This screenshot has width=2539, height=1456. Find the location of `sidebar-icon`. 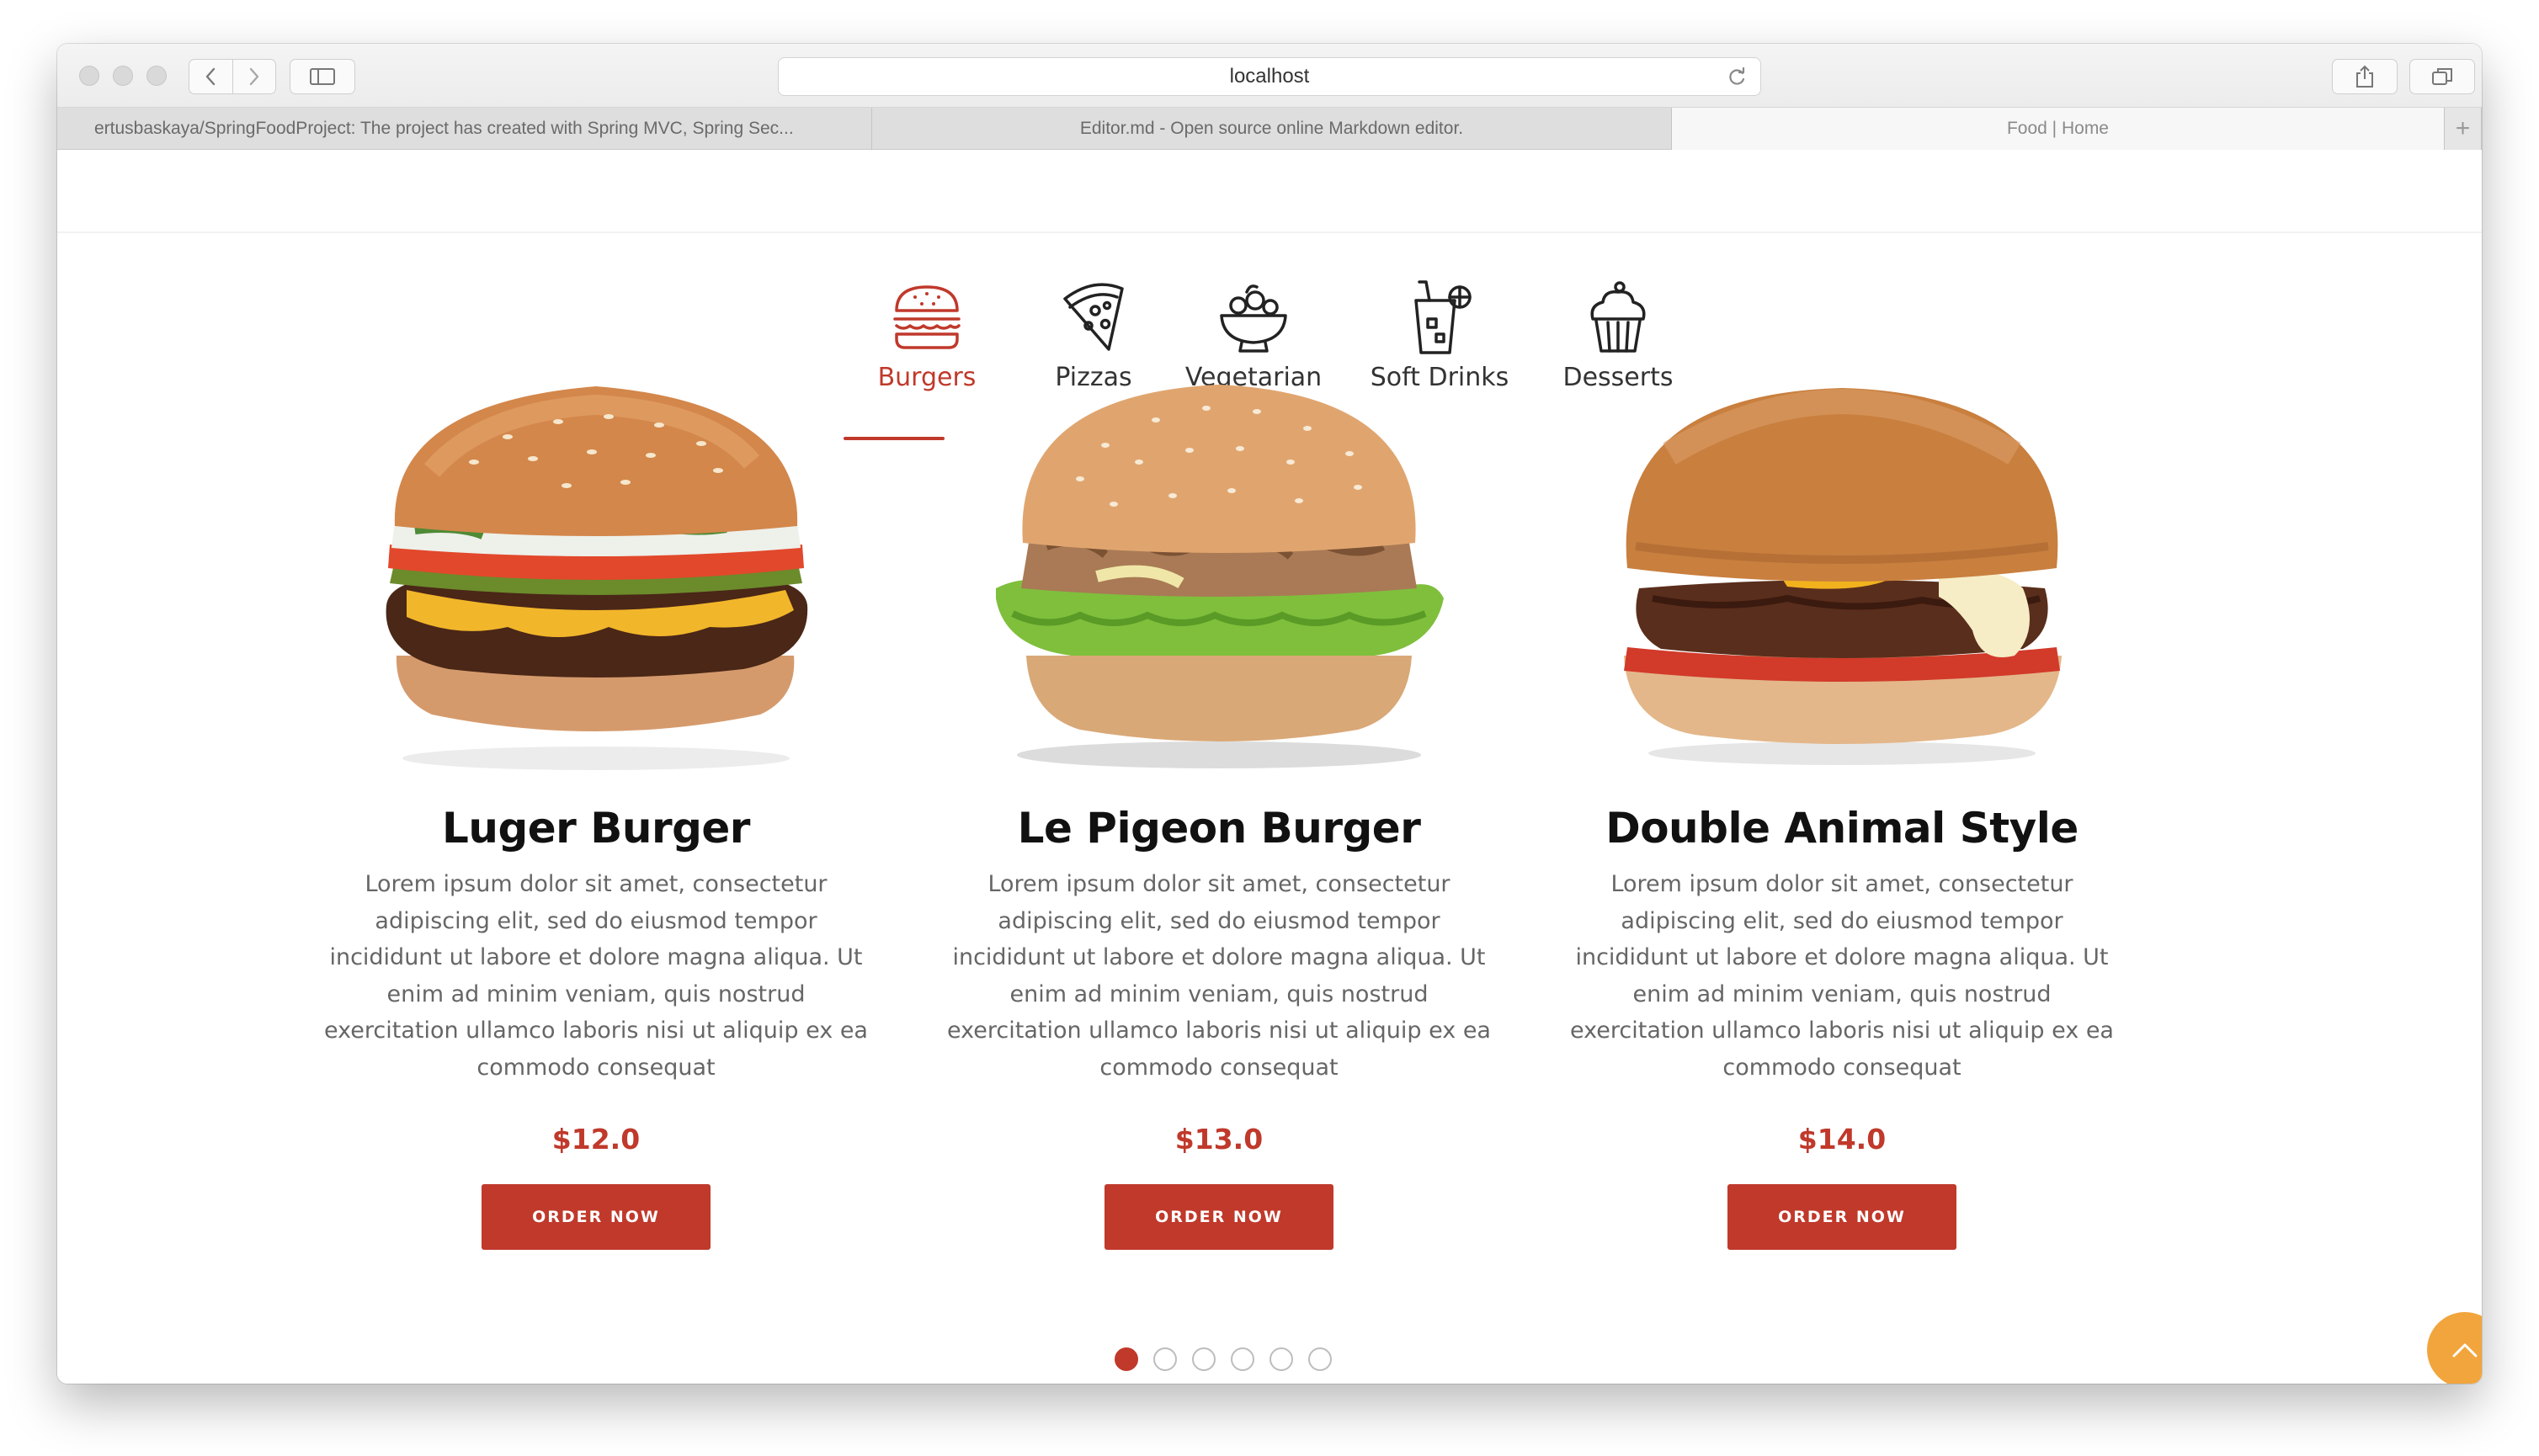

sidebar-icon is located at coordinates (322, 76).